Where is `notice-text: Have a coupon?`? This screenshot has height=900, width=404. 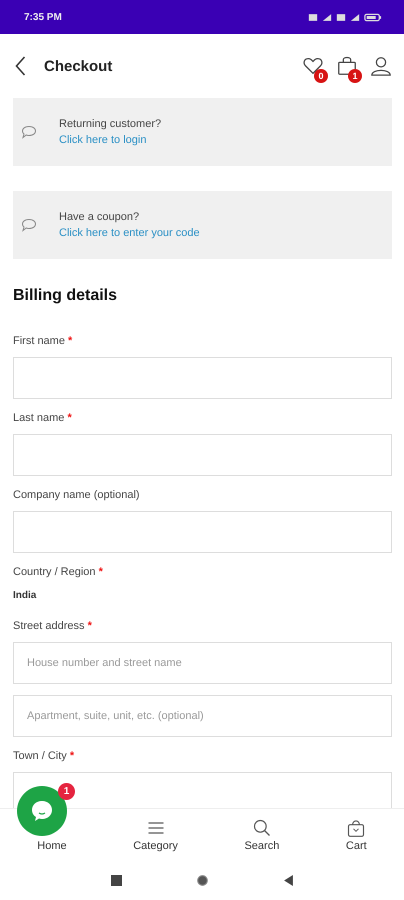 notice-text: Have a coupon? is located at coordinates (99, 217).